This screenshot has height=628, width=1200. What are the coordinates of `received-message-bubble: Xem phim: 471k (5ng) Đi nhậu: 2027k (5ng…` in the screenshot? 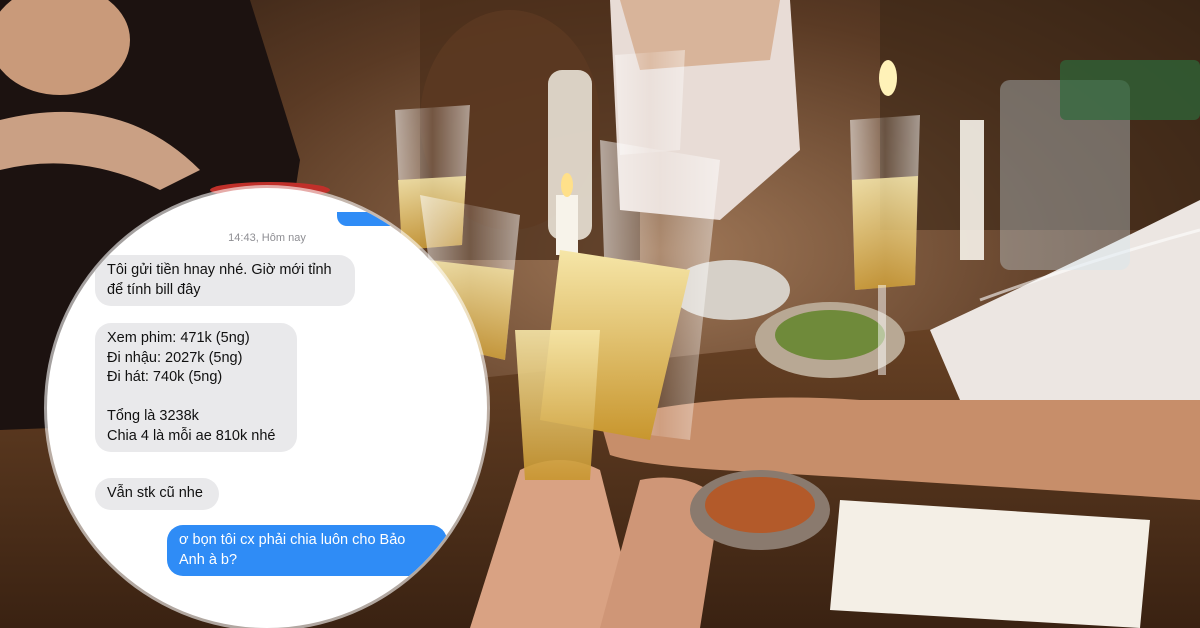 It's located at (196, 387).